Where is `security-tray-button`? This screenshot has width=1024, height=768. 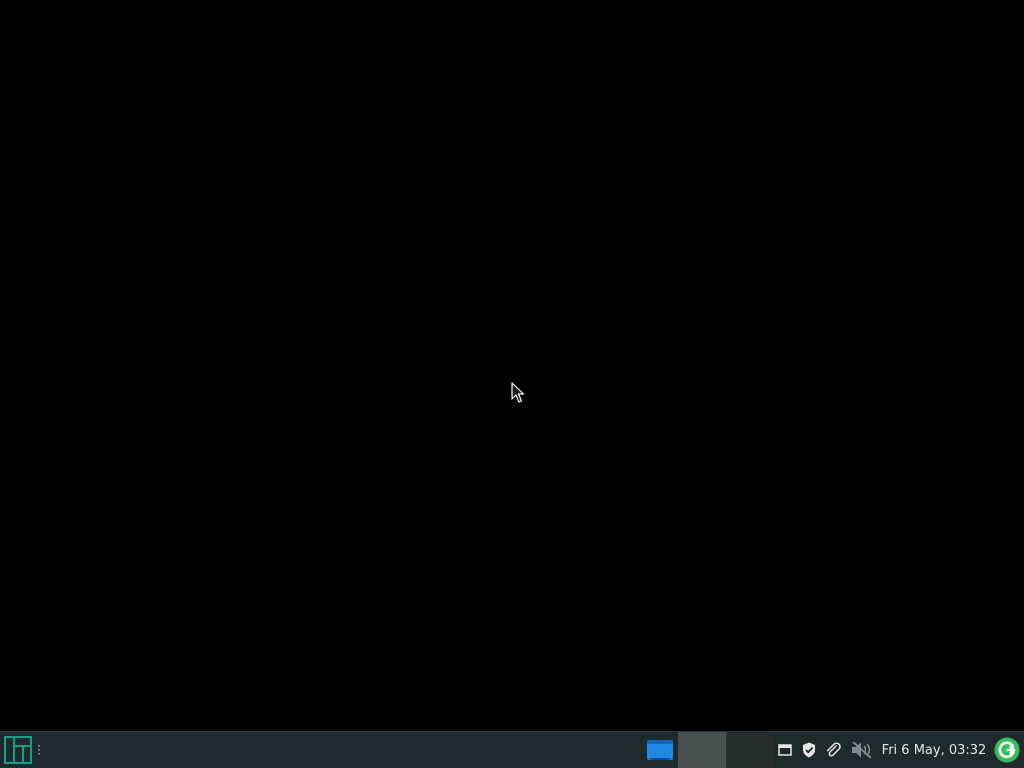
security-tray-button is located at coordinates (809, 750).